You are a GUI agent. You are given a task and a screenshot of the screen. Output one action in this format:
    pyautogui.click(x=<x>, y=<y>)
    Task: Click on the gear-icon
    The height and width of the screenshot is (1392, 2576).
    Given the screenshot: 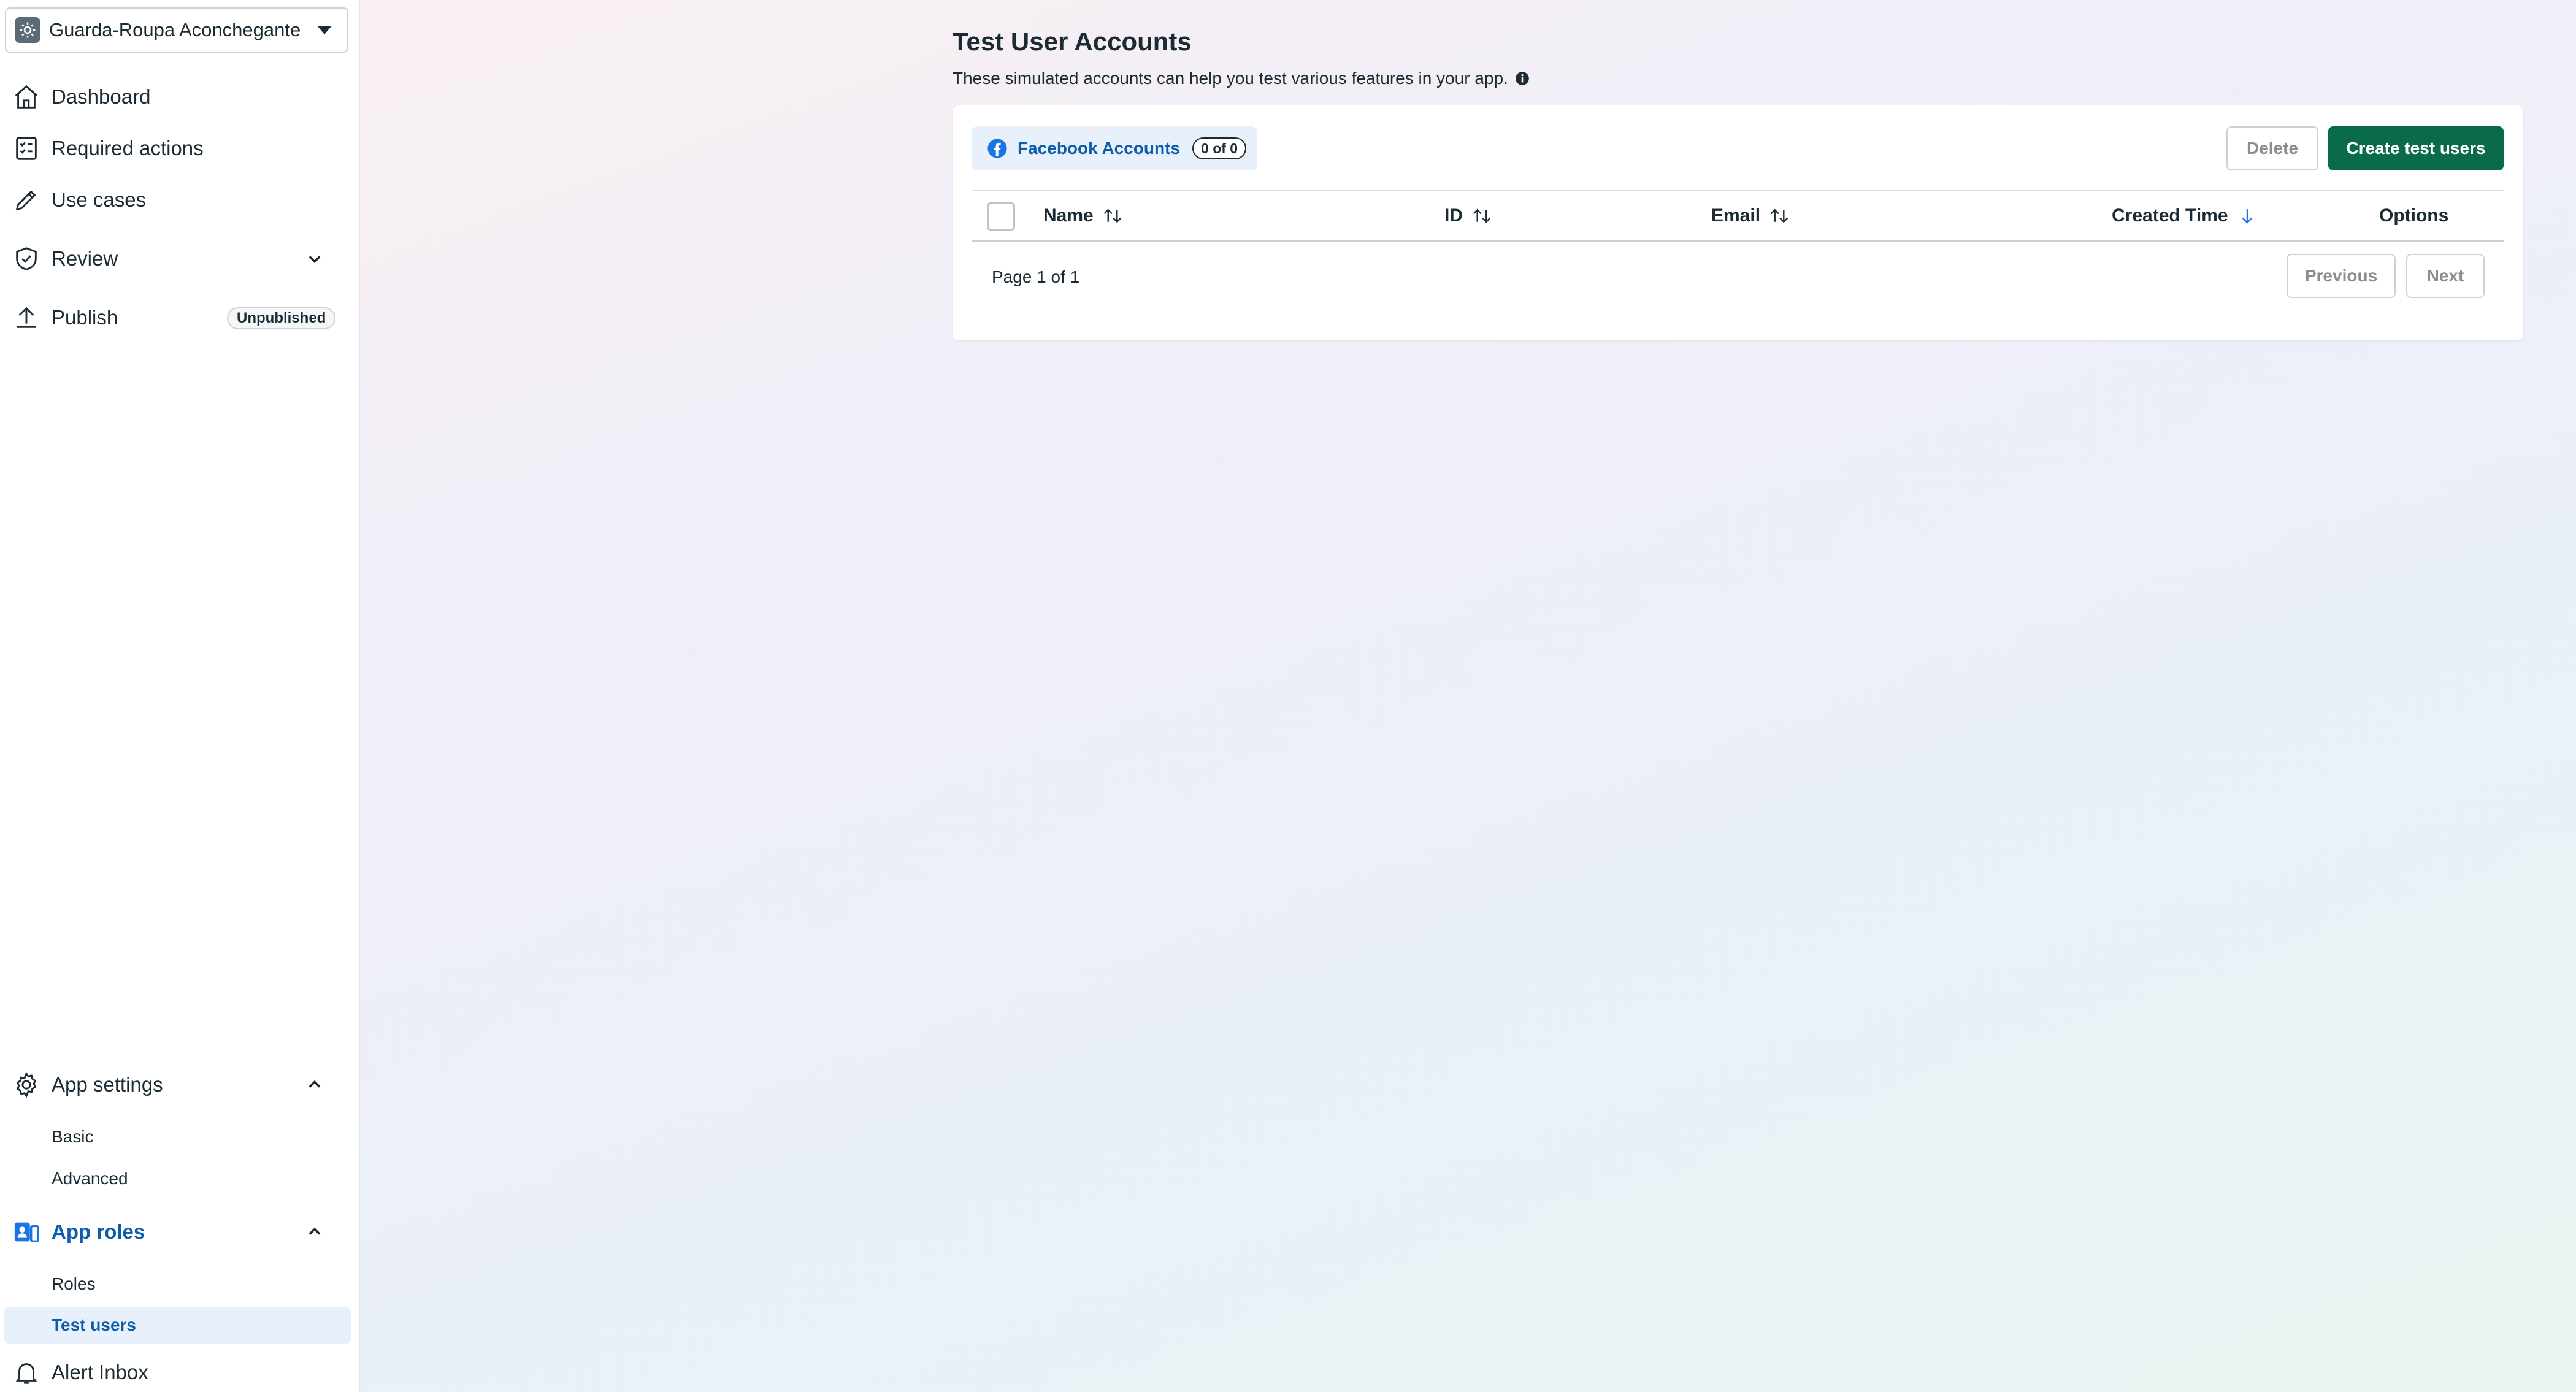 What is the action you would take?
    pyautogui.click(x=26, y=1084)
    